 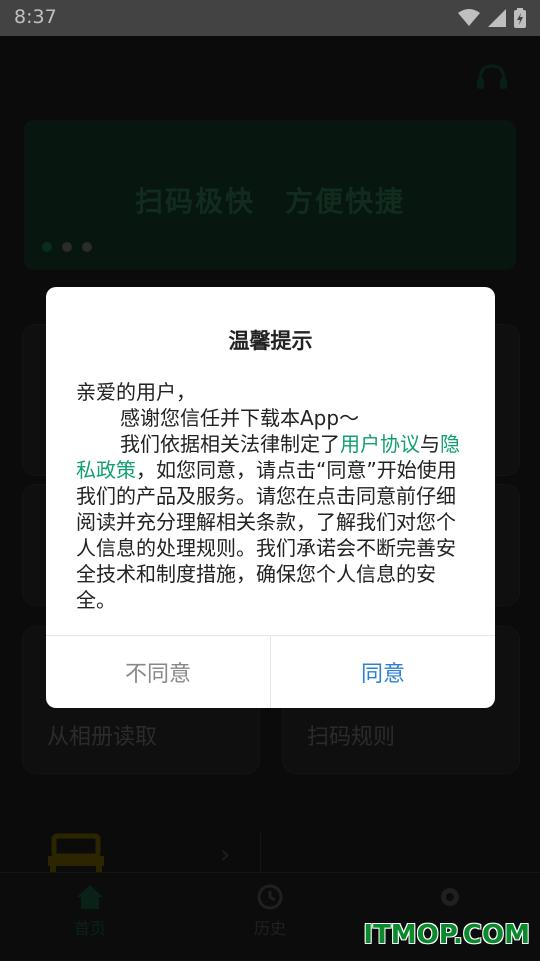 I want to click on dialog-line2-prefix: 我们依据相关法律制定了, so click(x=230, y=444).